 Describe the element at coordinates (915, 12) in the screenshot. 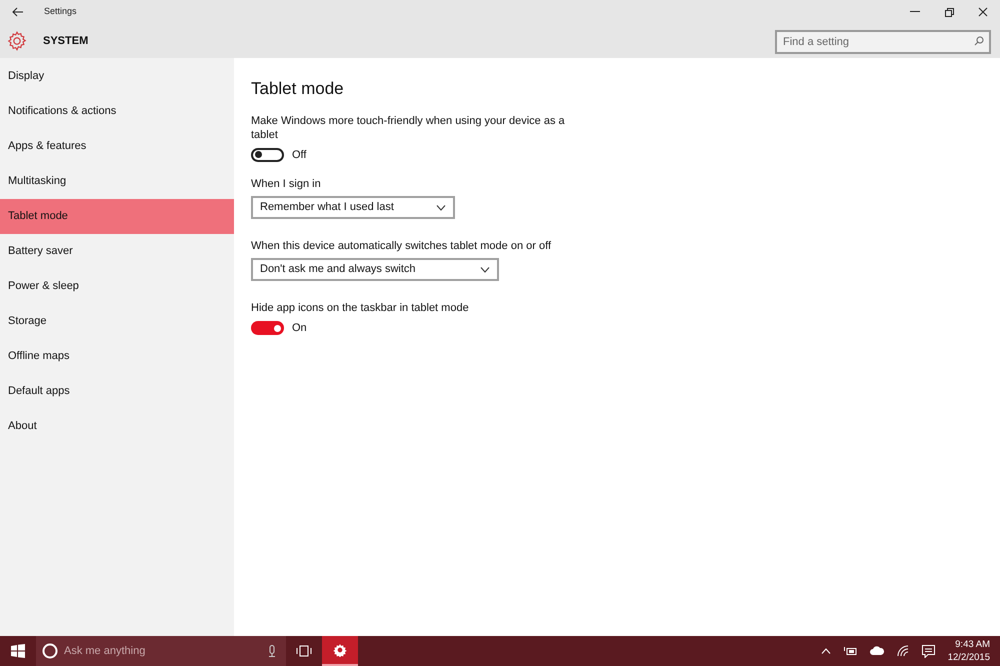

I see `minimize-icon` at that location.